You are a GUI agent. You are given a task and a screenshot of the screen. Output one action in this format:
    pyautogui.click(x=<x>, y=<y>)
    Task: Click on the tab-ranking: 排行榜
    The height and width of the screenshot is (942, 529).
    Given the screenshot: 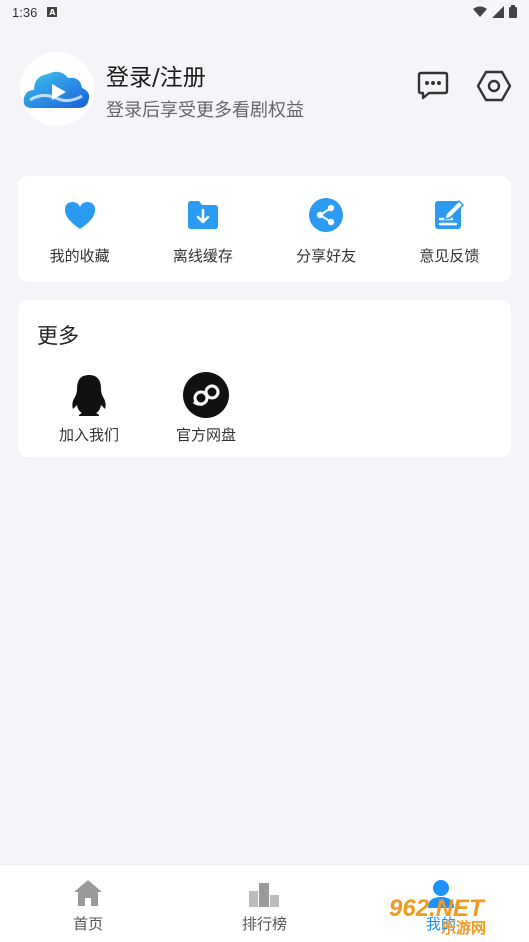 What is the action you would take?
    pyautogui.click(x=264, y=903)
    